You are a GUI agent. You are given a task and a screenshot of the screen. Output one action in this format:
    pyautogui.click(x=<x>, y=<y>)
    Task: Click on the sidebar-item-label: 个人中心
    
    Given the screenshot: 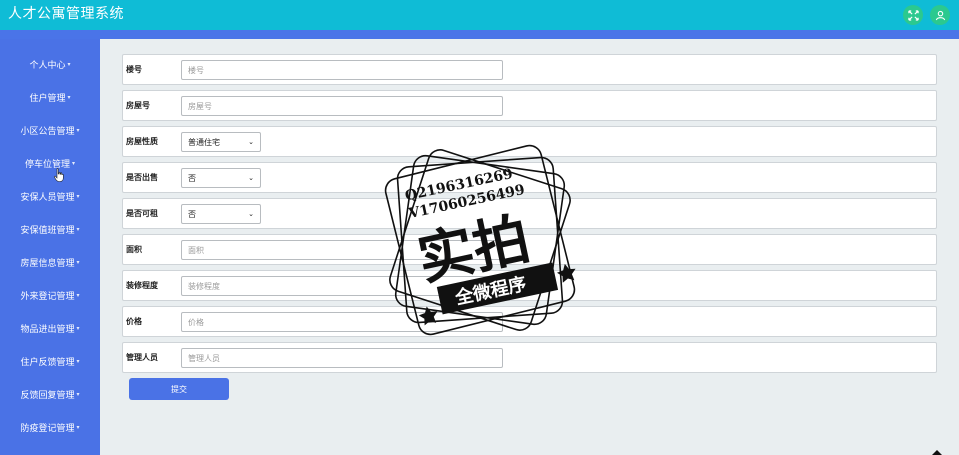 What is the action you would take?
    pyautogui.click(x=47, y=65)
    